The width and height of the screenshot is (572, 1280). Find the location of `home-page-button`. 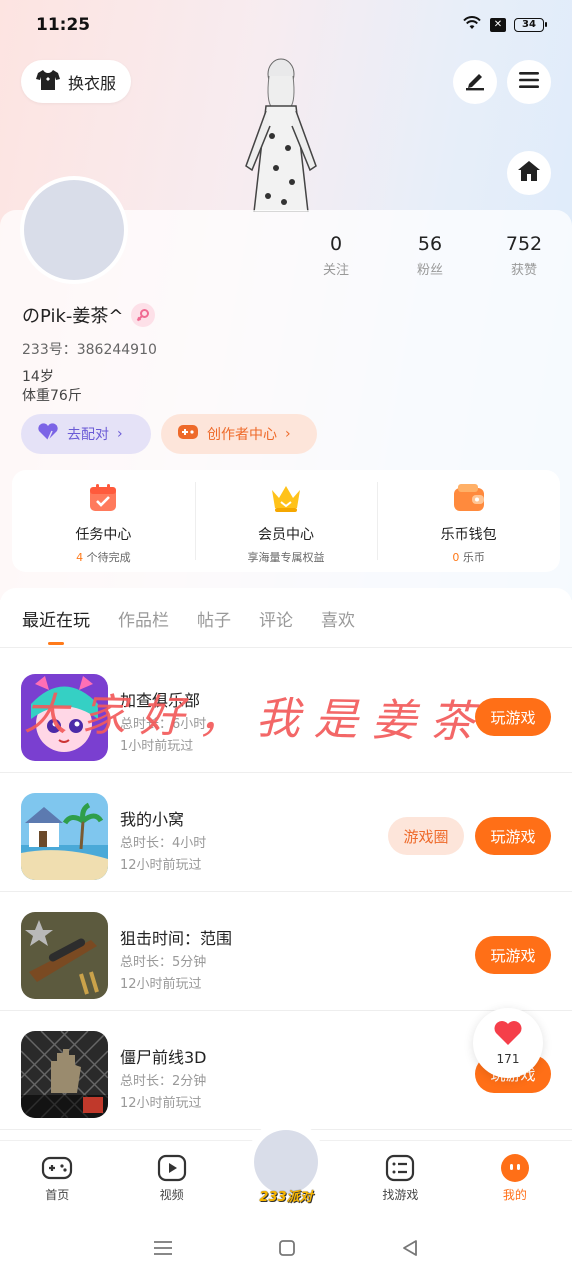

home-page-button is located at coordinates (529, 173).